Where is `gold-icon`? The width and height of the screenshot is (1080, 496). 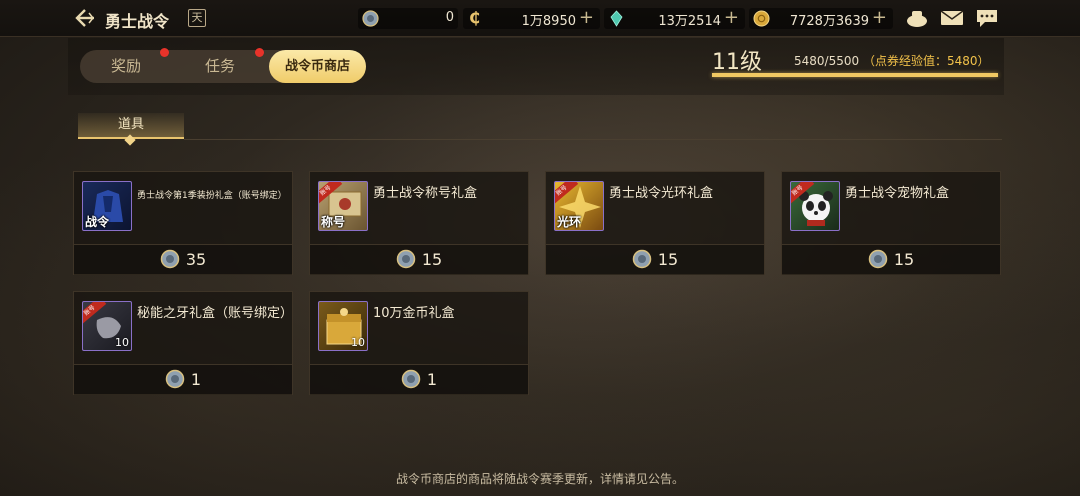 gold-icon is located at coordinates (761, 18).